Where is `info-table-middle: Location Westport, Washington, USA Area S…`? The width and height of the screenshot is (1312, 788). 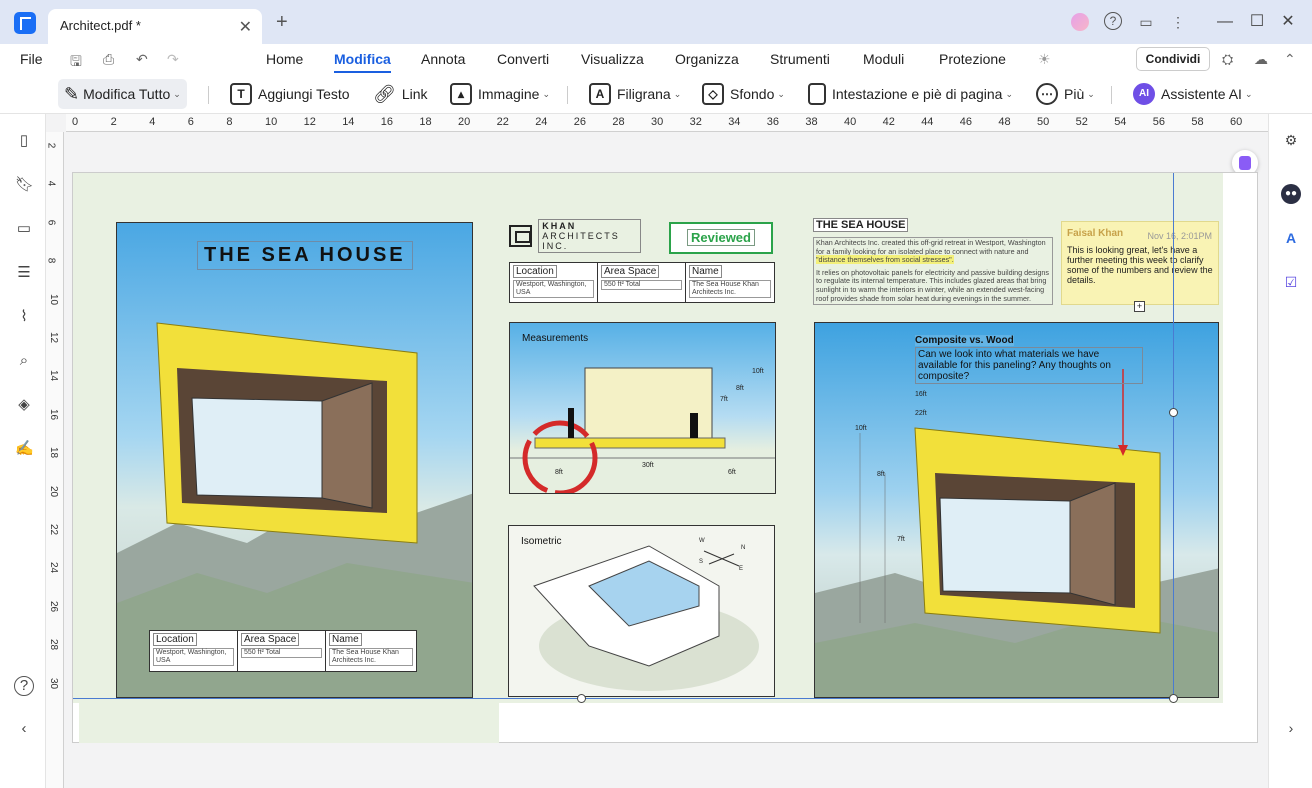
info-table-middle: Location Westport, Washington, USA Area S… is located at coordinates (642, 282).